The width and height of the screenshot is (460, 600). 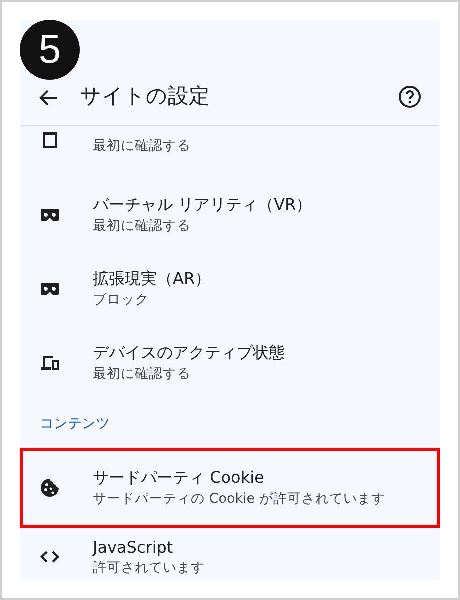 What do you see at coordinates (121, 300) in the screenshot?
I see `setting-status: ブロック` at bounding box center [121, 300].